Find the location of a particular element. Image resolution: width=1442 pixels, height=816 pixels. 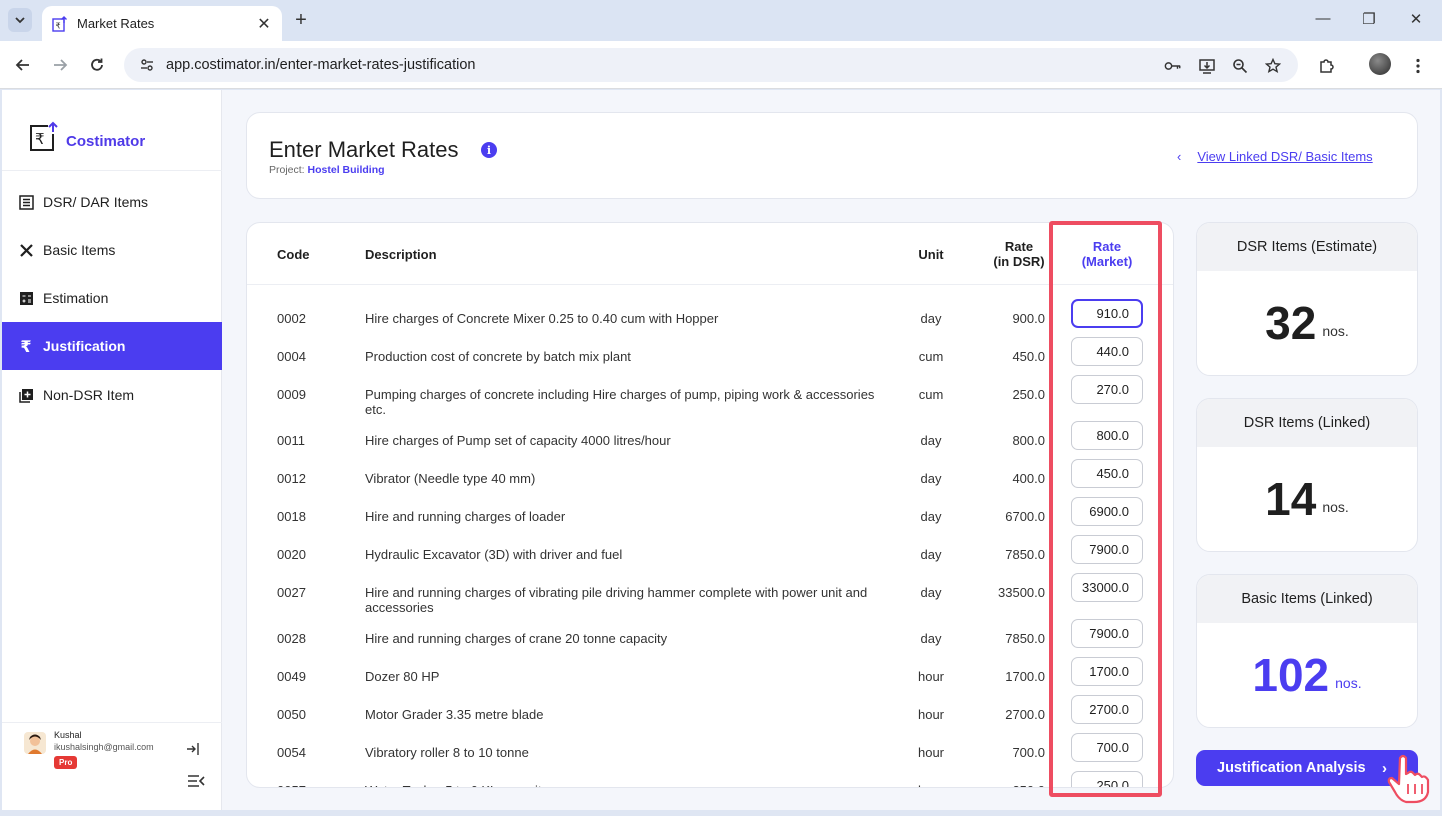

page-title: Enter Market Rates is located at coordinates (364, 149).